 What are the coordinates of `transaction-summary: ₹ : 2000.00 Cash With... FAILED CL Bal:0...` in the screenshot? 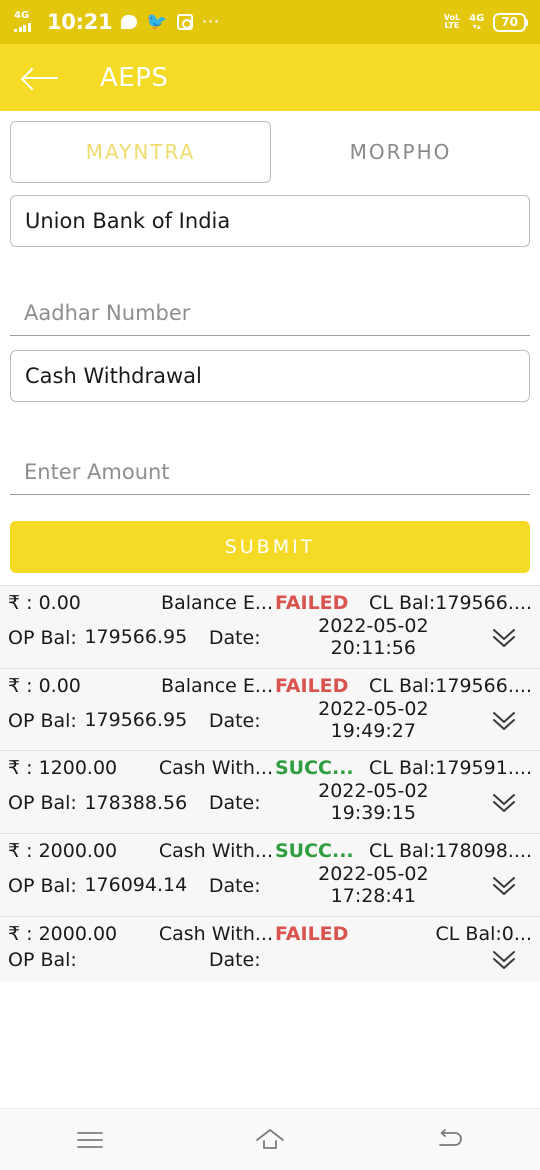 It's located at (270, 934).